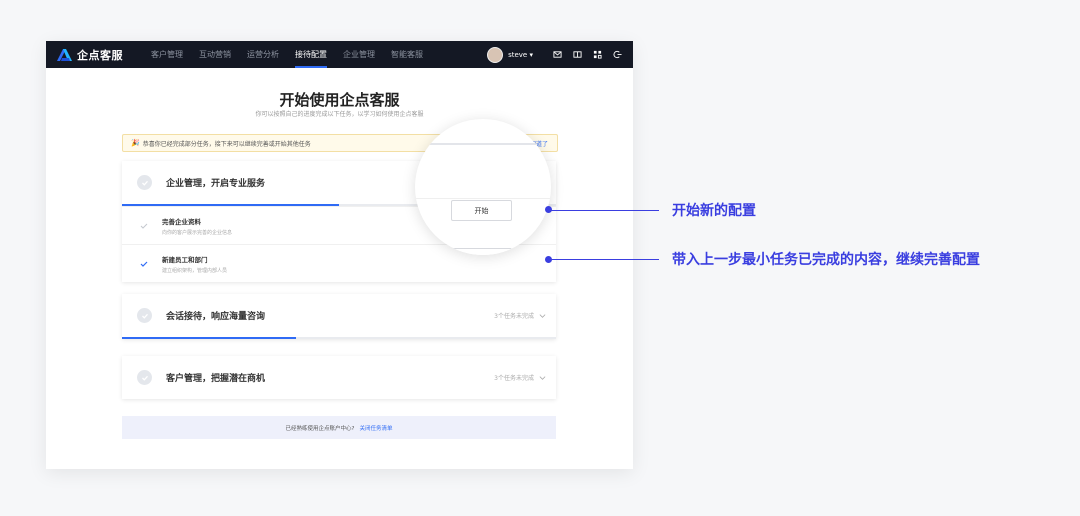 This screenshot has height=516, width=1080. Describe the element at coordinates (311, 54) in the screenshot. I see `nav-item-reception-config: 接待配置` at that location.